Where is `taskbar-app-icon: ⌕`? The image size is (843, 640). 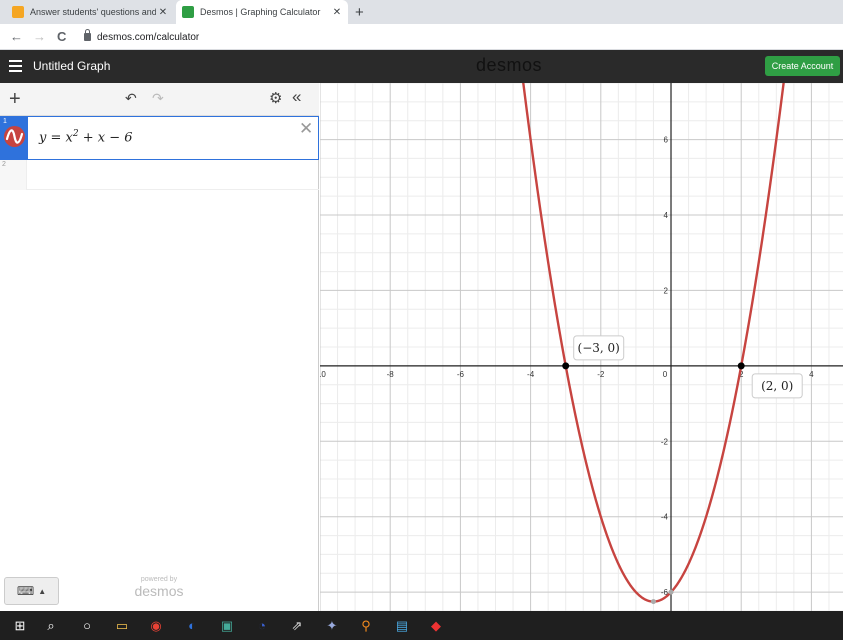 taskbar-app-icon: ⌕ is located at coordinates (51, 626).